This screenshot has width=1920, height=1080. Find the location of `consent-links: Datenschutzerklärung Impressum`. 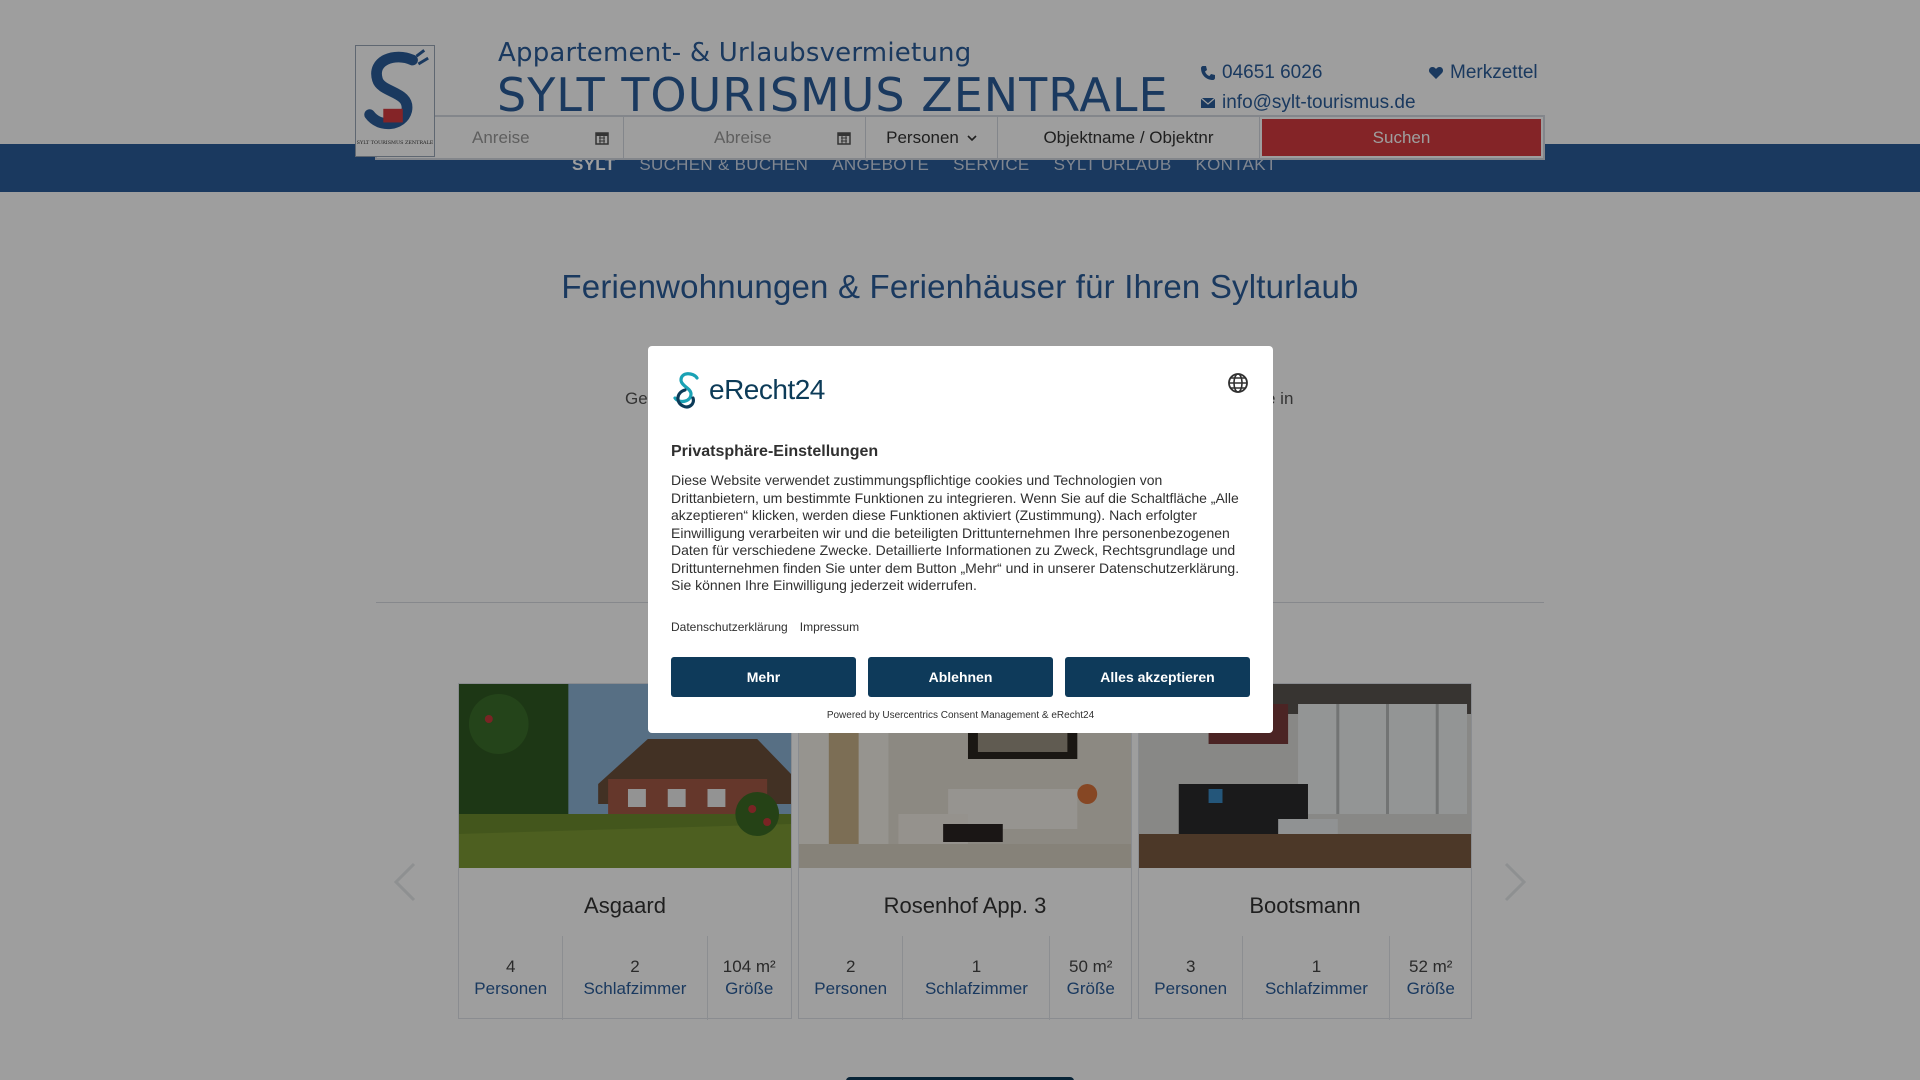

consent-links: Datenschutzerklärung Impressum is located at coordinates (765, 627).